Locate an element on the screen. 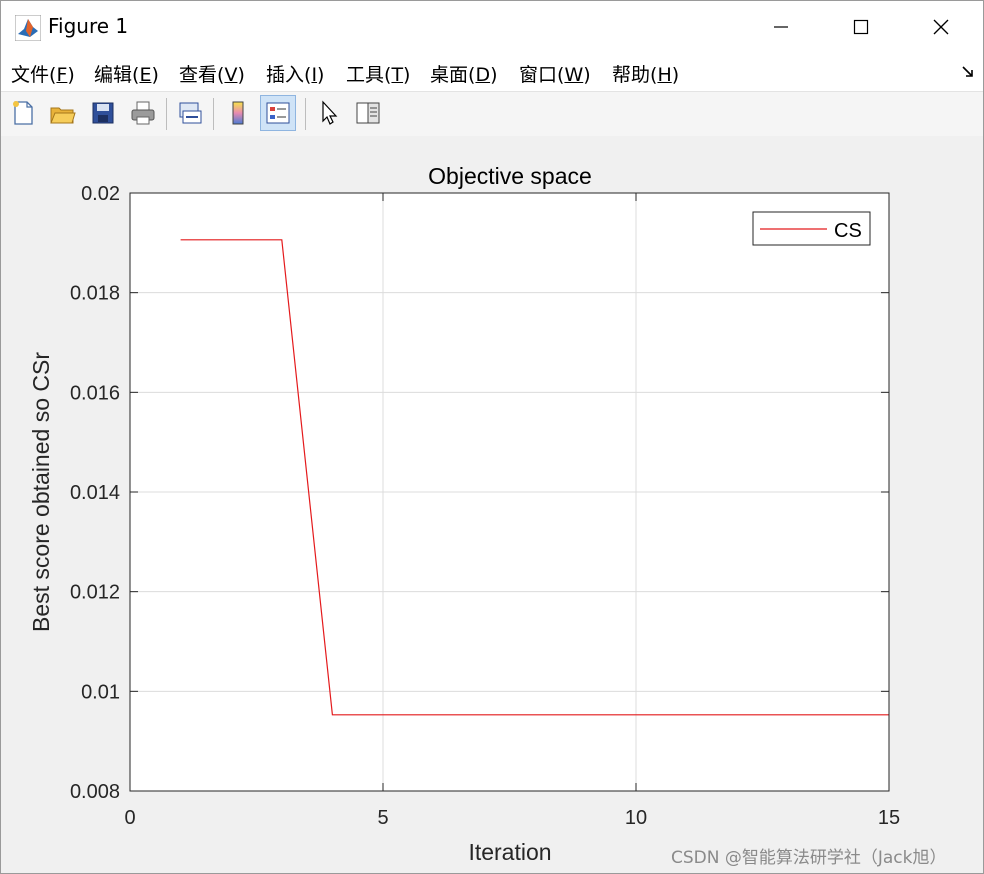  toolbar is located at coordinates (492, 114).